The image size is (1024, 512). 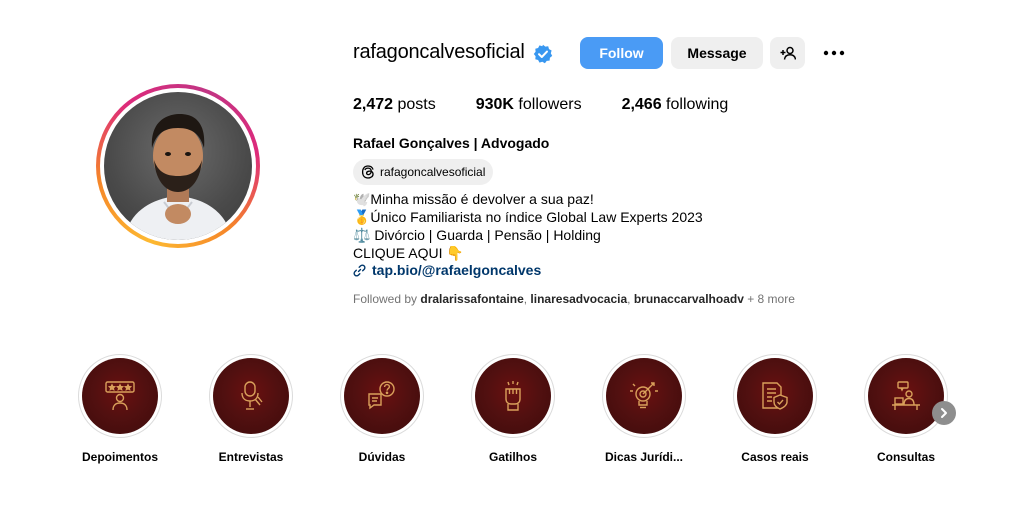 I want to click on profile-full-name: Rafael Gonçalves | Advogado, so click(x=451, y=143).